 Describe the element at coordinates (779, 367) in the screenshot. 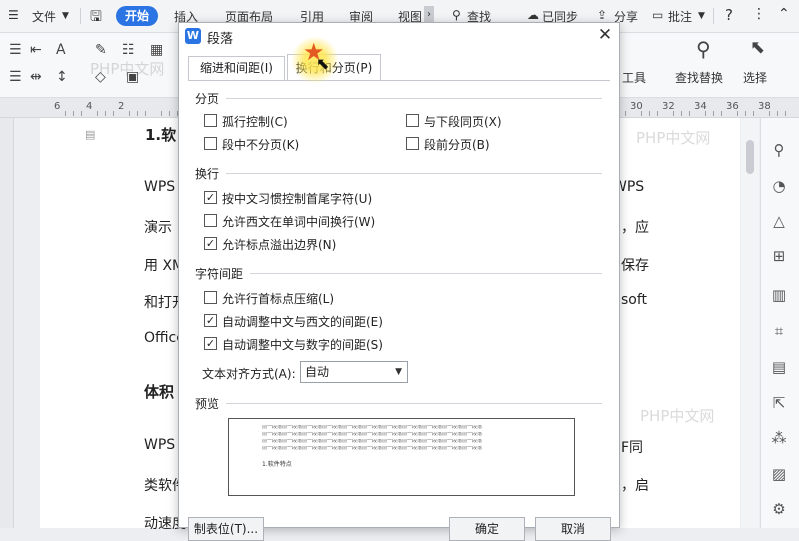

I see `clipboard-icon: ▤` at that location.